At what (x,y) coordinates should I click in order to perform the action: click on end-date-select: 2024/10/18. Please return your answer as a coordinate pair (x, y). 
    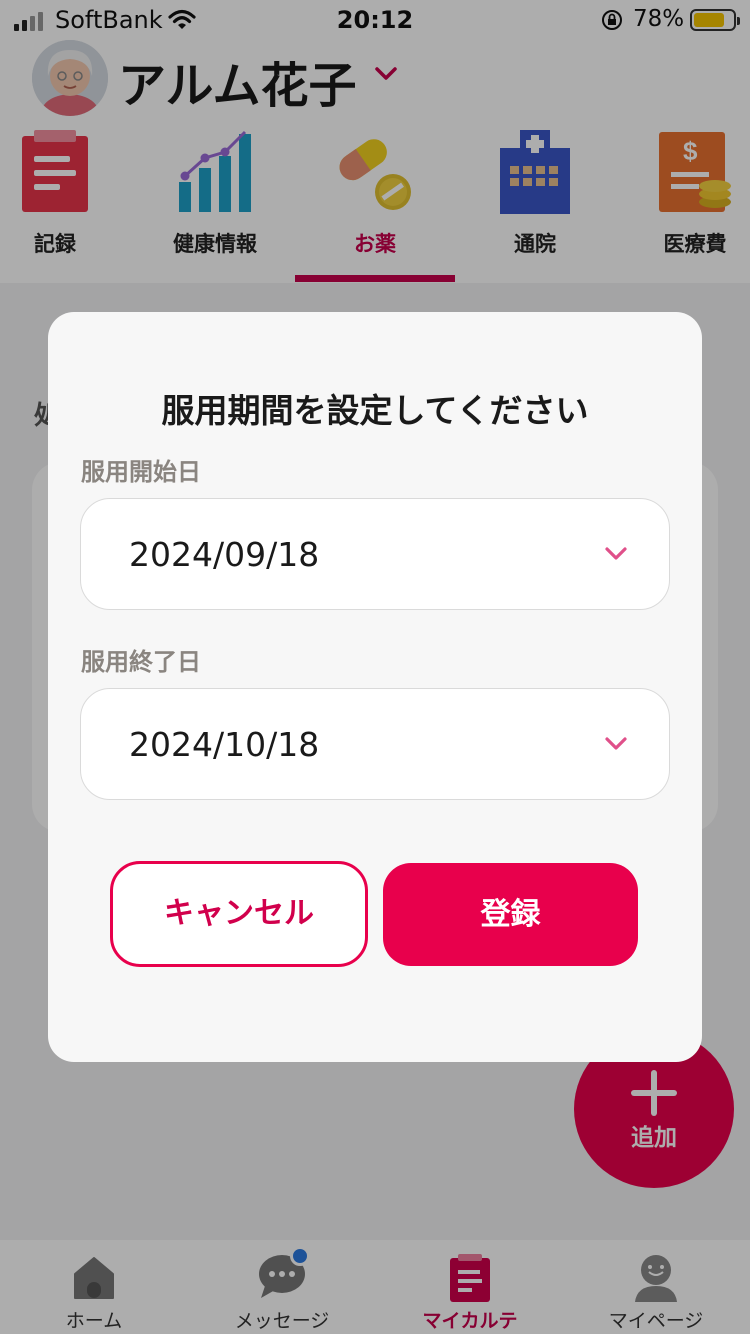
    Looking at the image, I should click on (375, 744).